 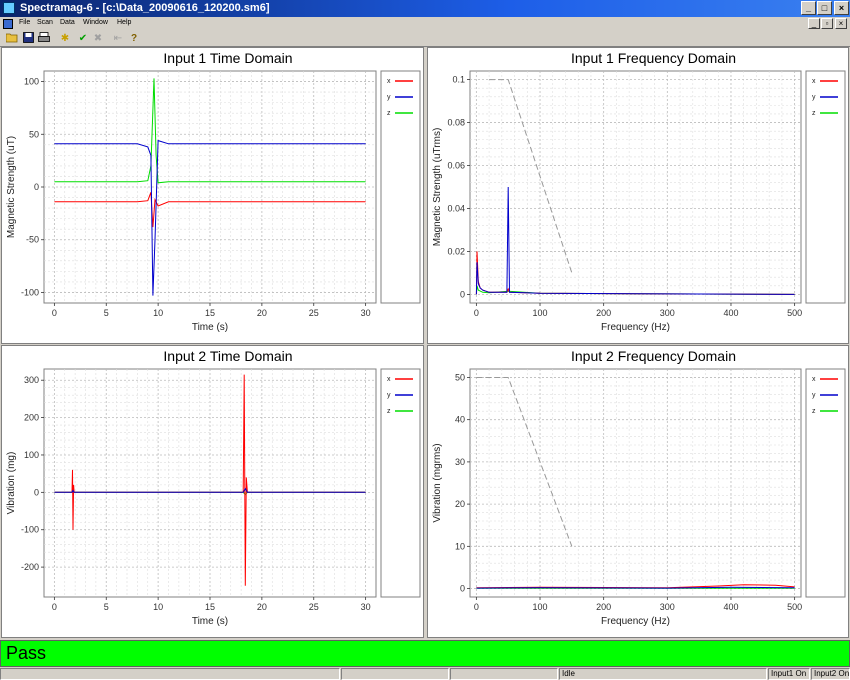 What do you see at coordinates (814, 23) in the screenshot?
I see `mdi-minimize-button: _` at bounding box center [814, 23].